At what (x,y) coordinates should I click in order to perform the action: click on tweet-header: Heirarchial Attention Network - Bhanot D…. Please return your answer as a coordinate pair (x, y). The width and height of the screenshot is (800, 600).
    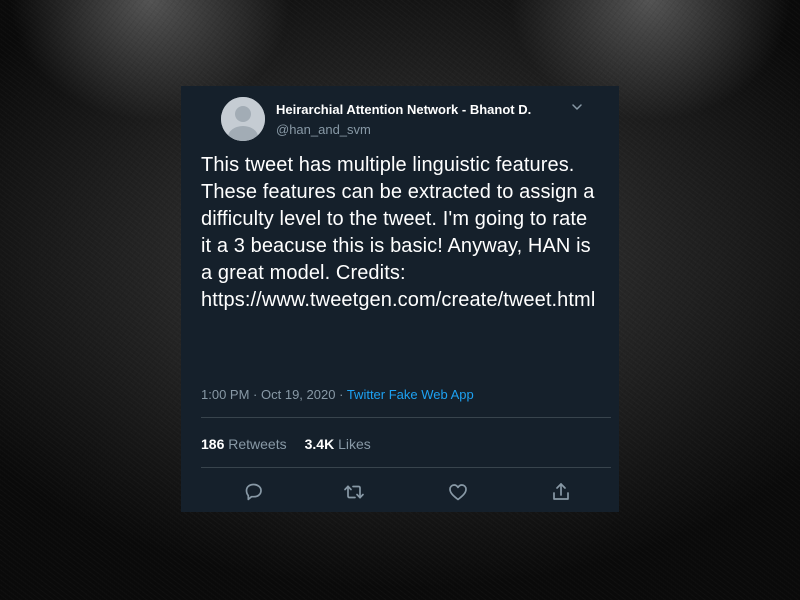
    Looking at the image, I should click on (400, 119).